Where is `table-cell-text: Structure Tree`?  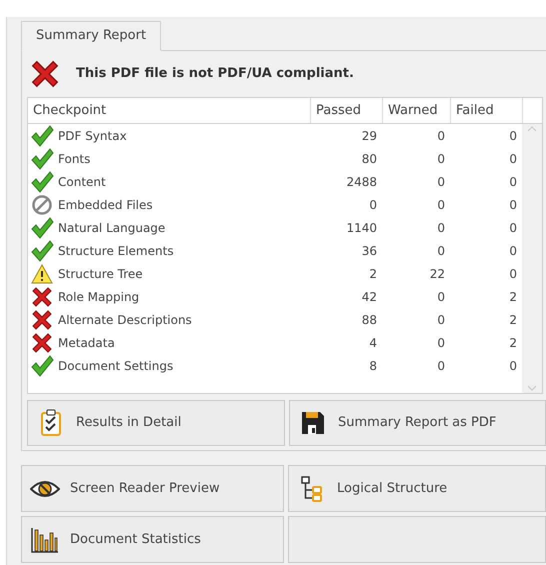 table-cell-text: Structure Tree is located at coordinates (100, 274).